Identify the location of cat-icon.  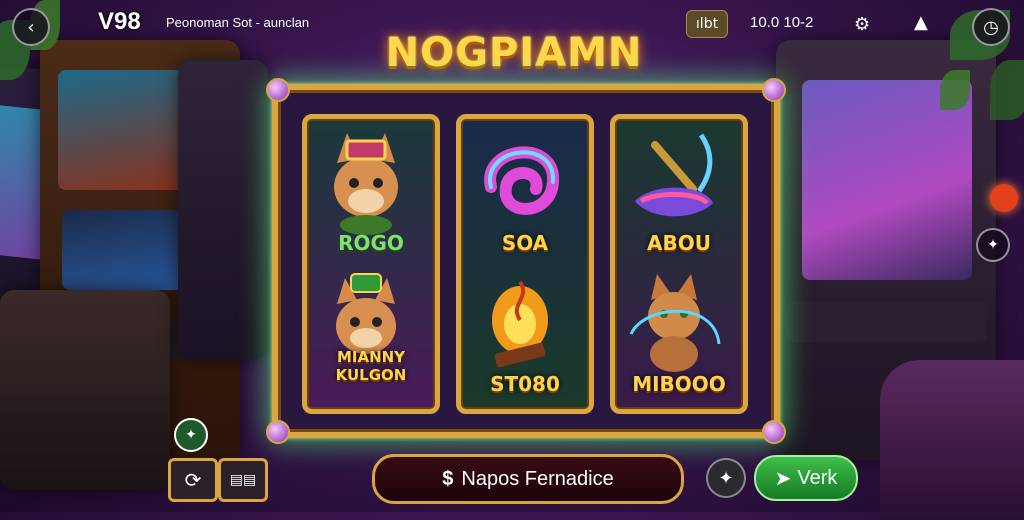
(675, 323).